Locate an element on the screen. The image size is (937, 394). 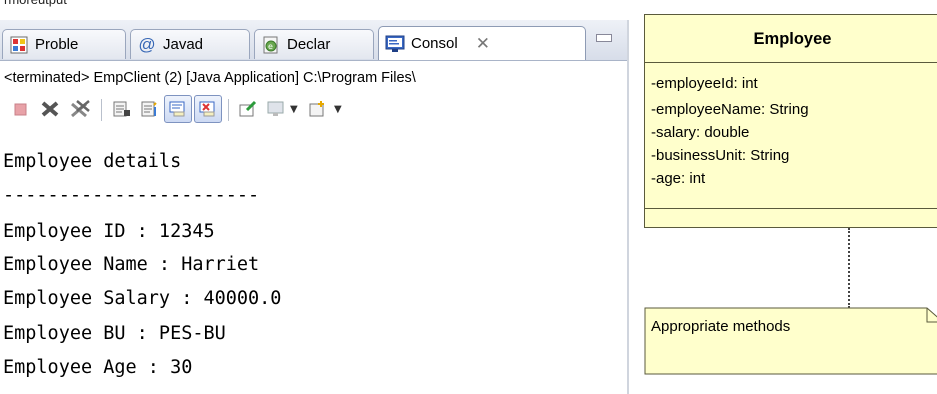
class-attribute: -employeeId: int is located at coordinates (704, 83).